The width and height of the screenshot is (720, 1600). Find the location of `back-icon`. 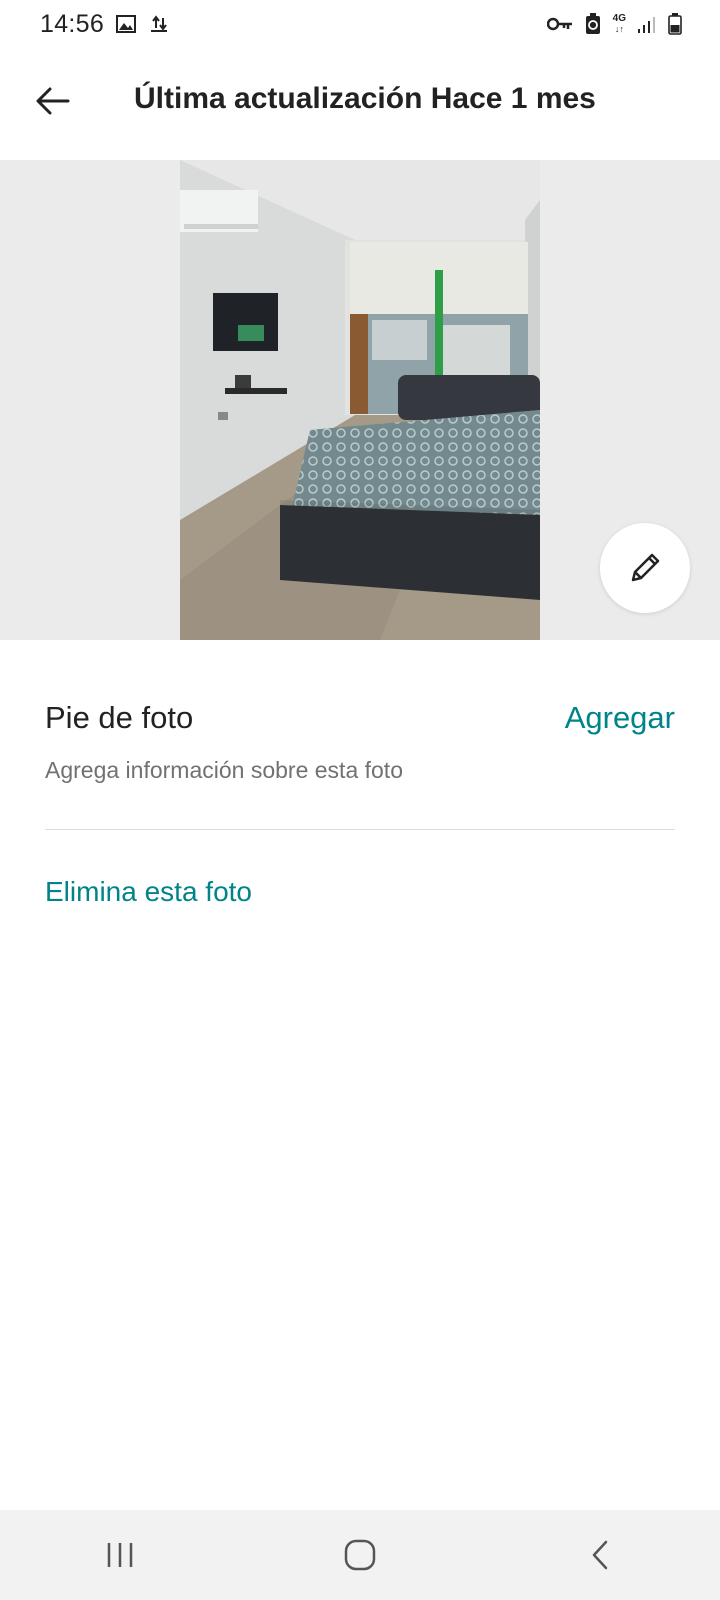

back-icon is located at coordinates (600, 1555).